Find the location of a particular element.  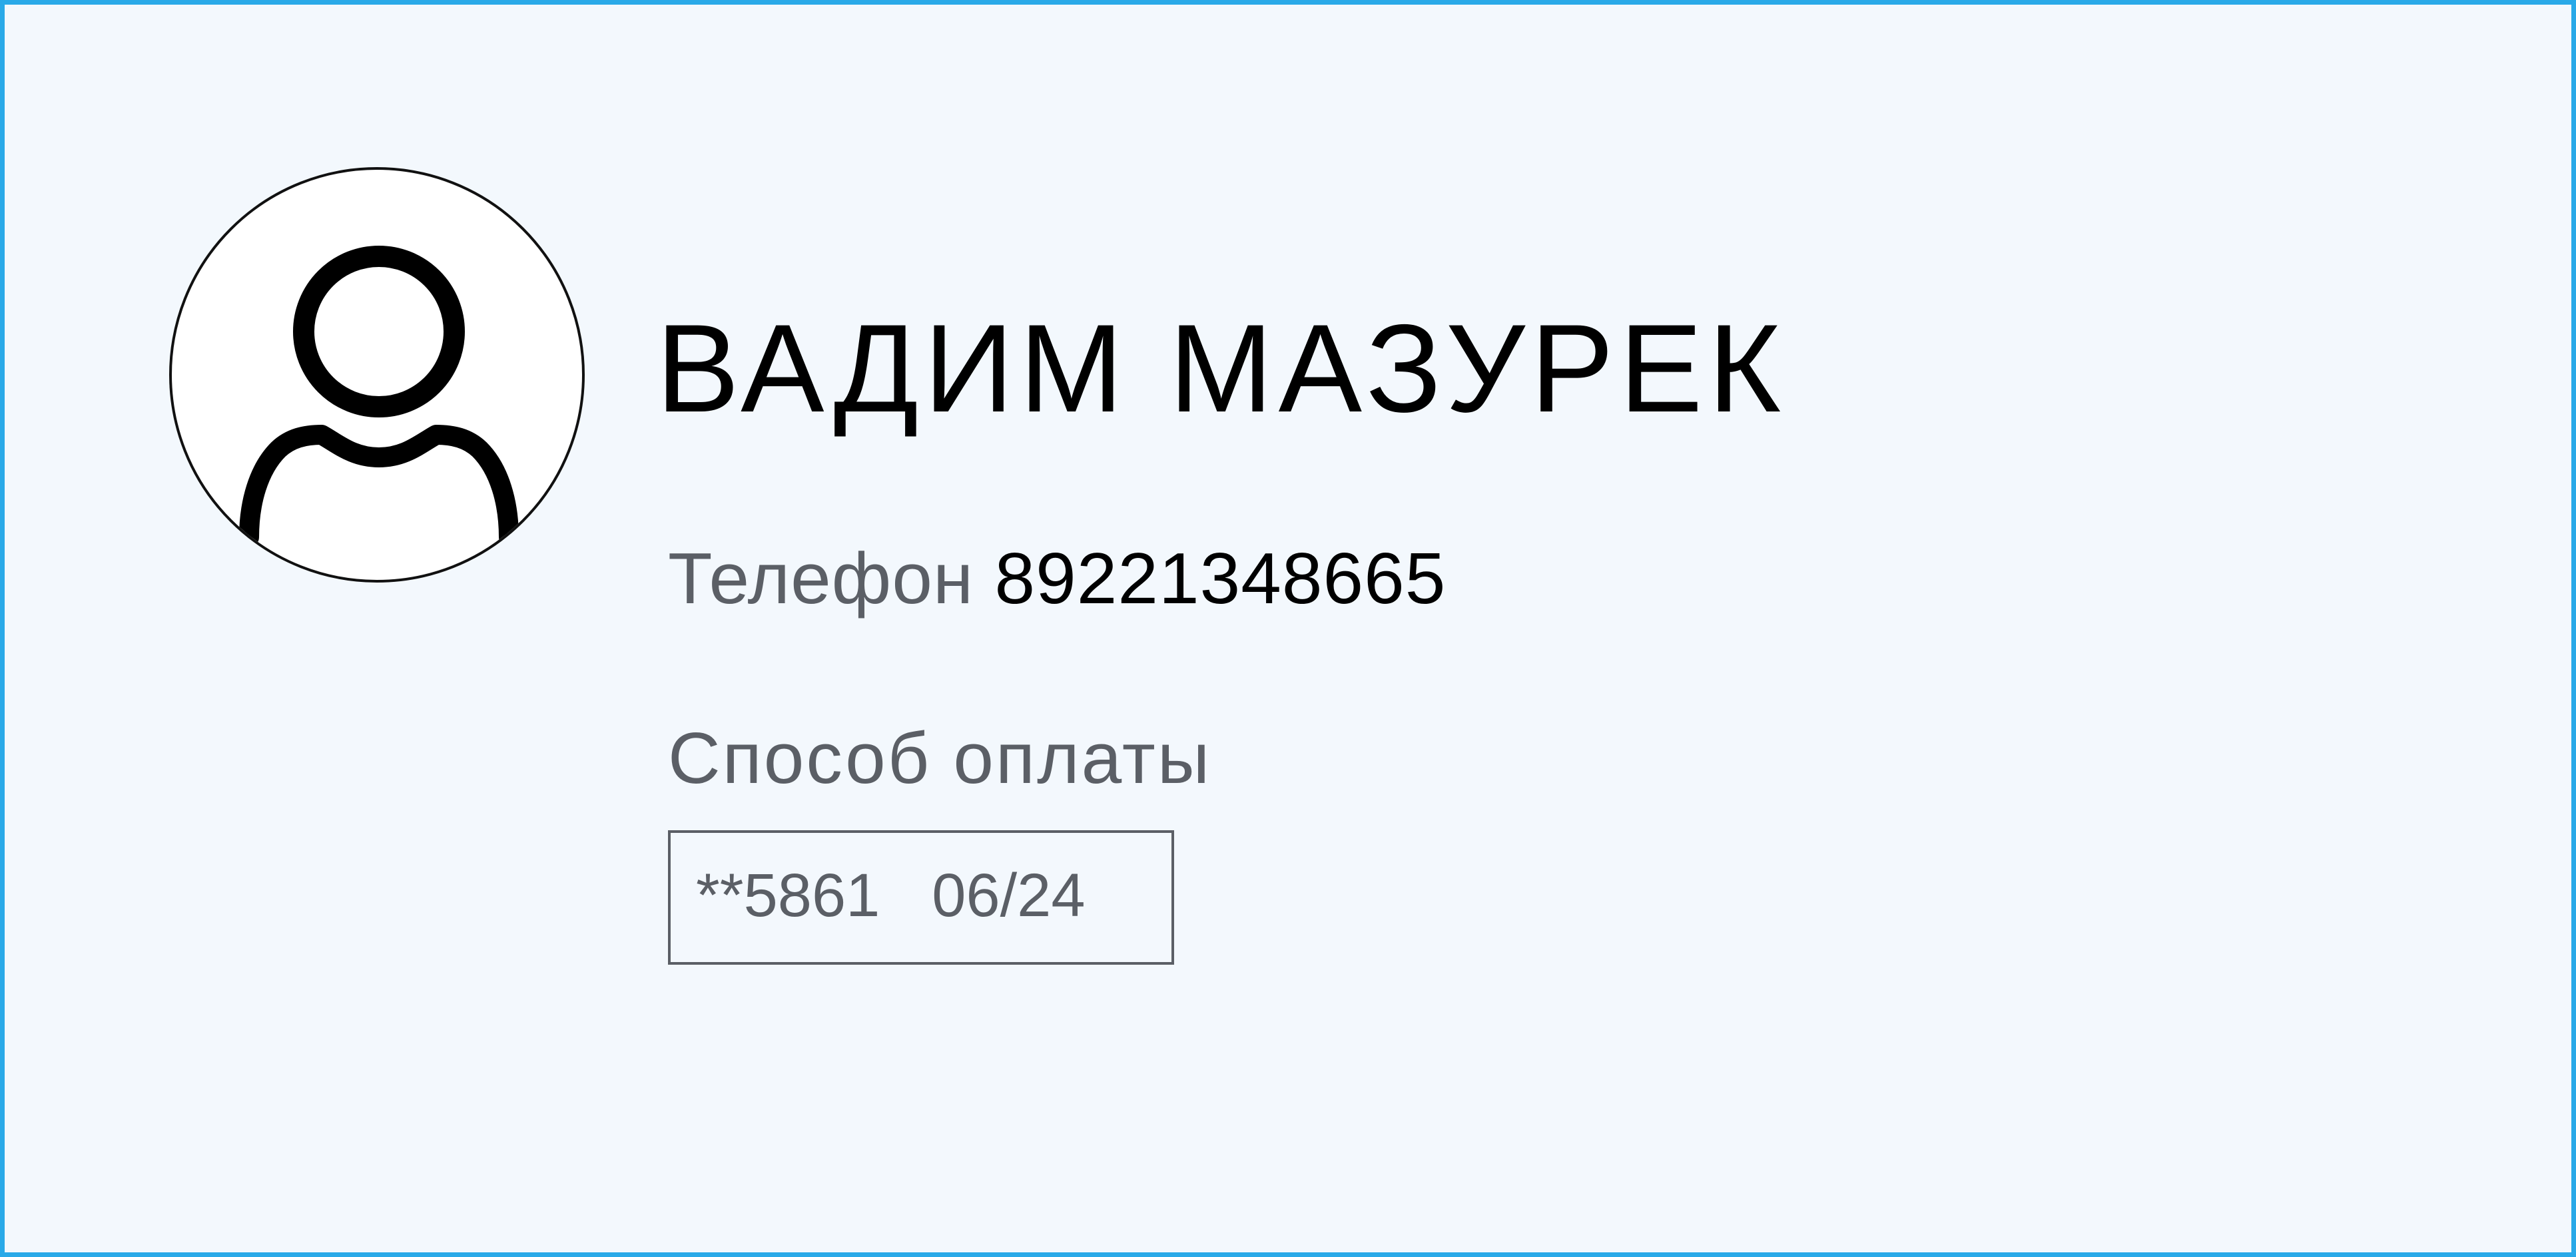

payment-method-title: Способ оплаты is located at coordinates (940, 759).